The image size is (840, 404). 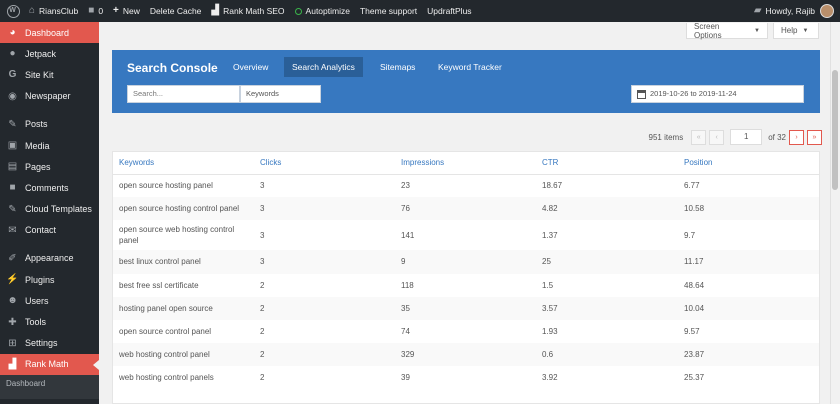 What do you see at coordinates (12, 209) in the screenshot?
I see `pin-icon: ✎` at bounding box center [12, 209].